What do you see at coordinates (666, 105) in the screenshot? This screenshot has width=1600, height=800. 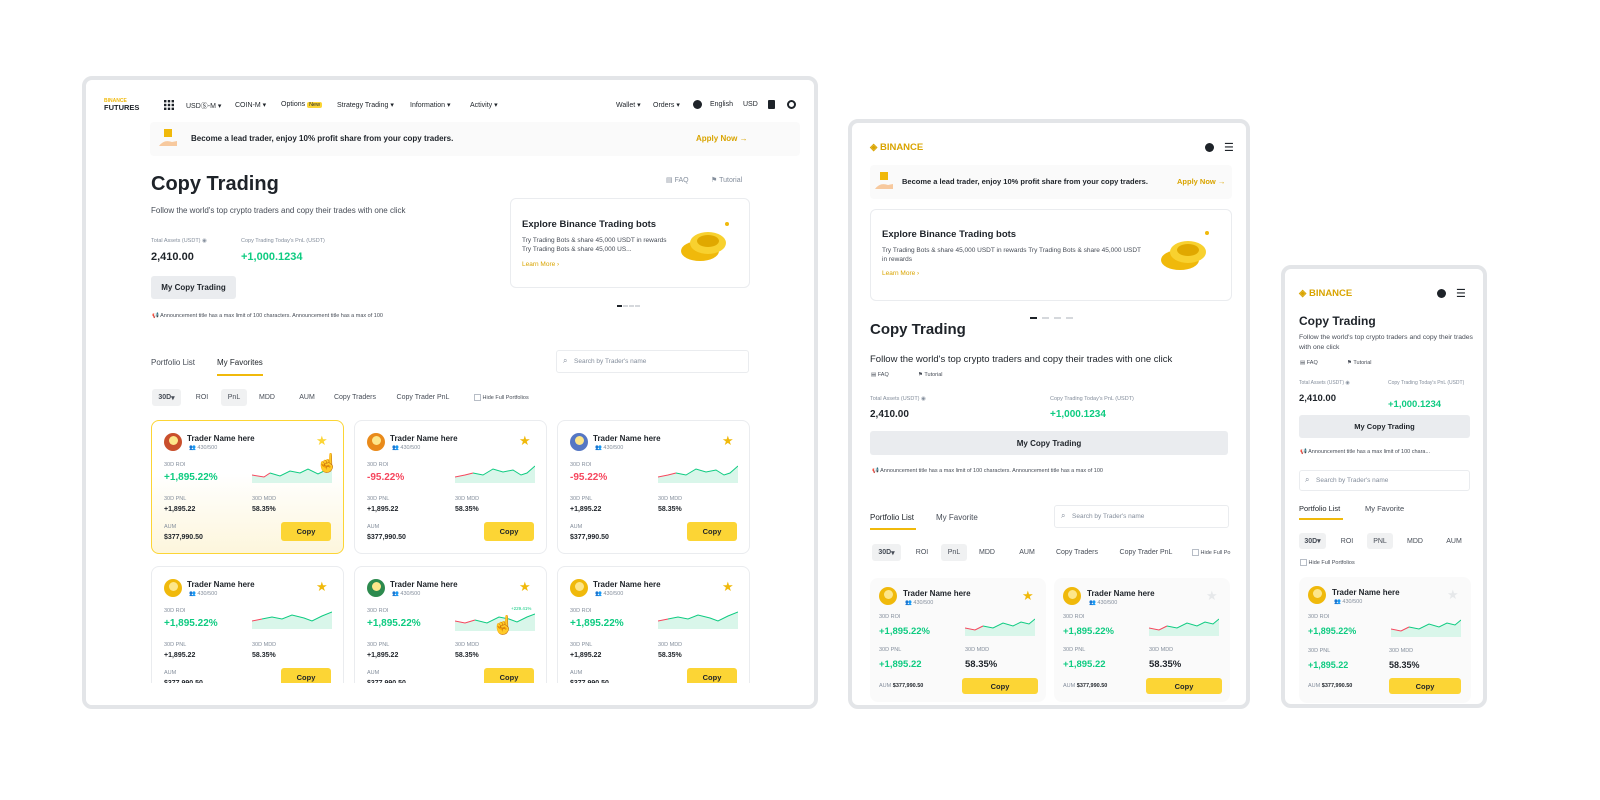 I see `nav-orders: Orders ▾` at bounding box center [666, 105].